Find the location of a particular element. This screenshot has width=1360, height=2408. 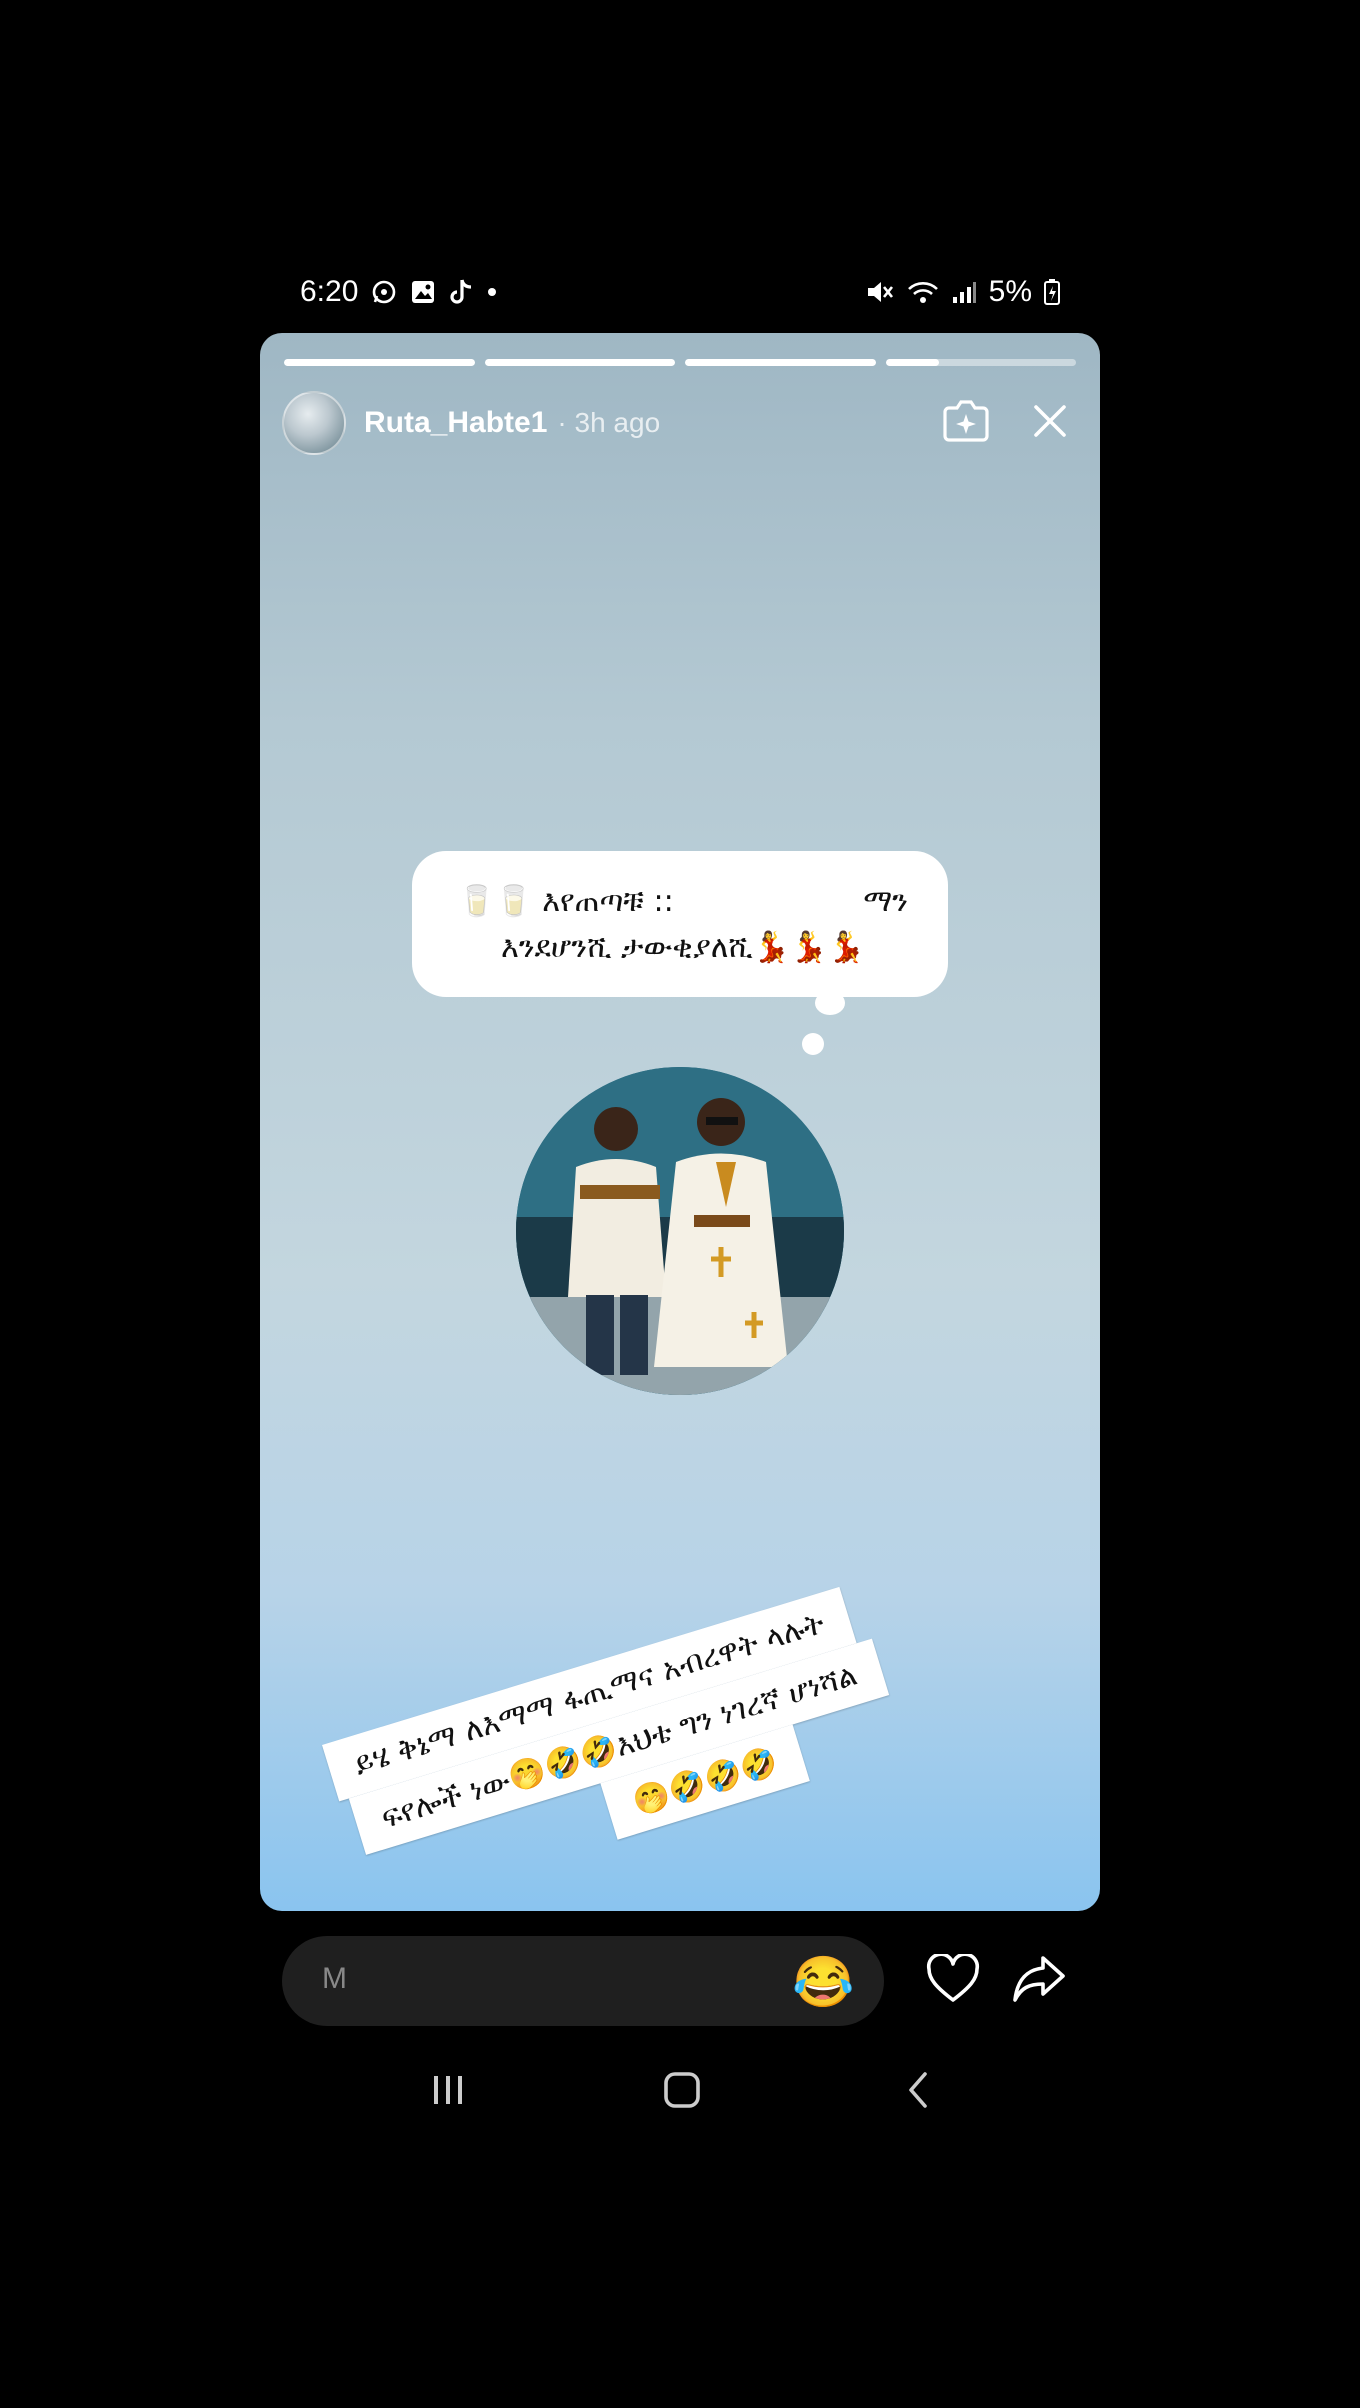

reply-input-pill: M 😂 is located at coordinates (583, 1981).